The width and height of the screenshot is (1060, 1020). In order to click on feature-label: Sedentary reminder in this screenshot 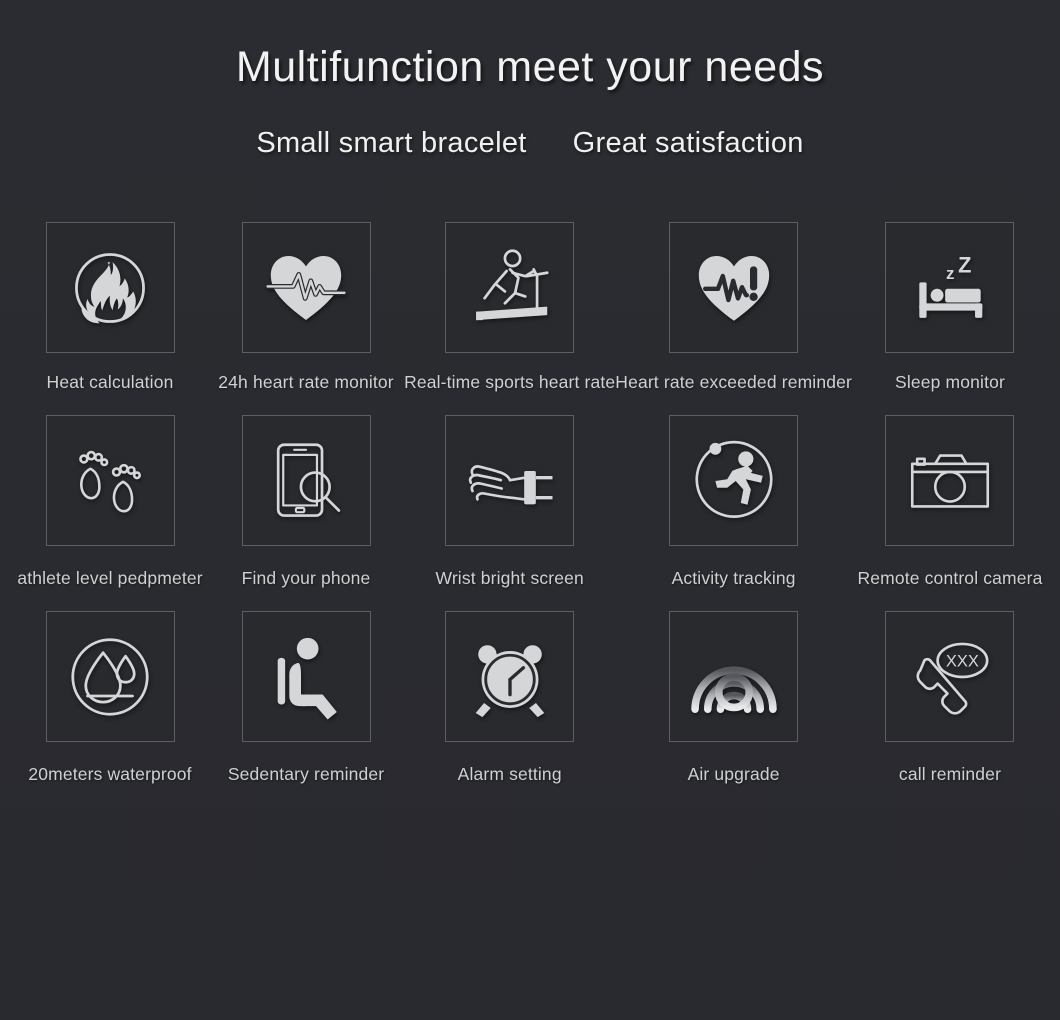, I will do `click(306, 774)`.